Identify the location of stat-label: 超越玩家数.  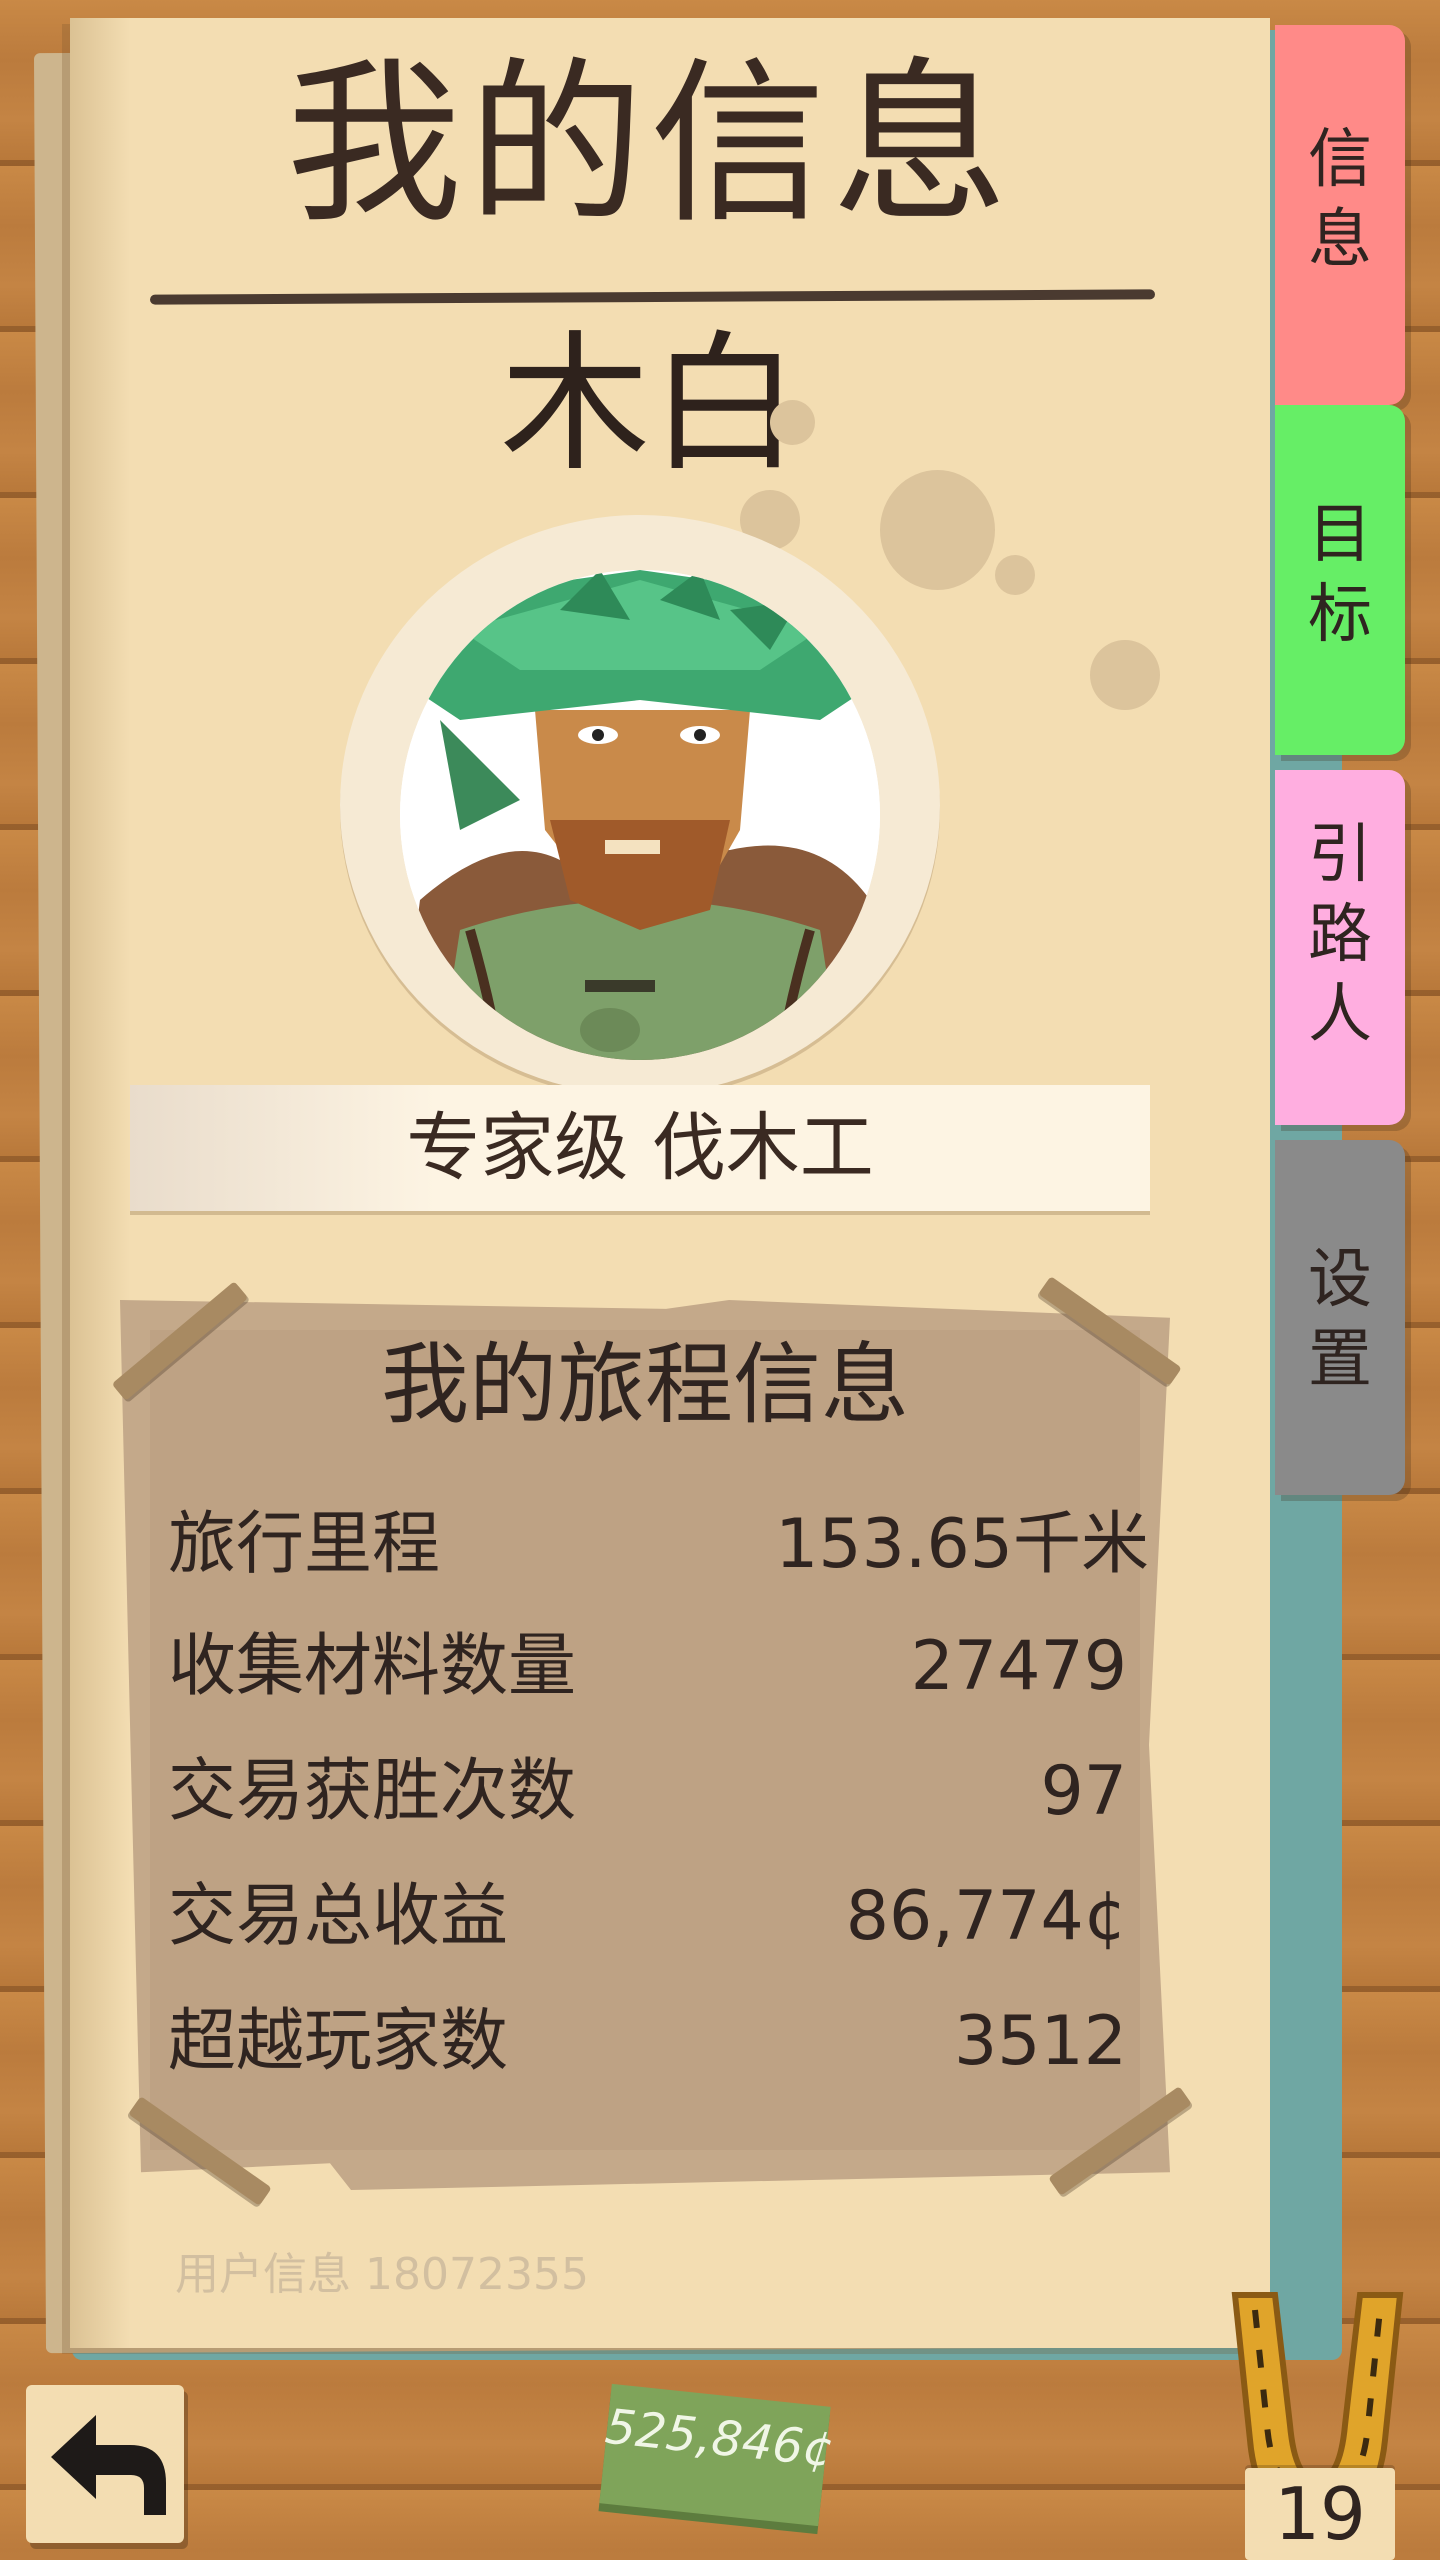
(338, 2041).